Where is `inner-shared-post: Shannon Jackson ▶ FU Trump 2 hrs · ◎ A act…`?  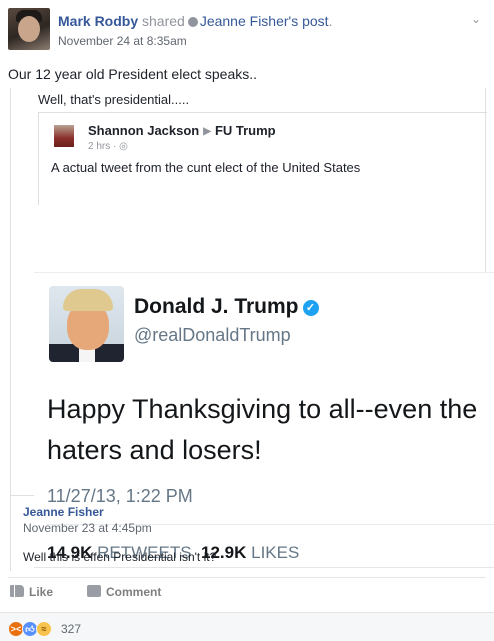
inner-shared-post: Shannon Jackson ▶ FU Trump 2 hrs · ◎ A act… is located at coordinates (262, 158).